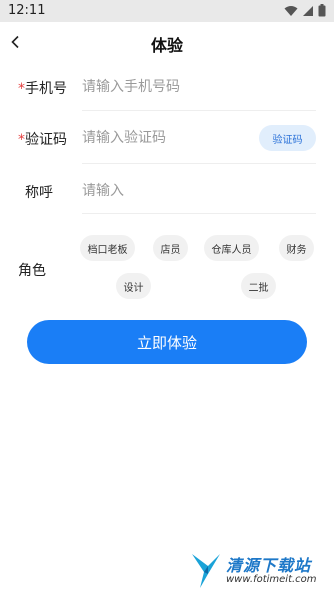 This screenshot has width=334, height=595. Describe the element at coordinates (287, 138) in the screenshot. I see `get-code-button: 验证码` at that location.